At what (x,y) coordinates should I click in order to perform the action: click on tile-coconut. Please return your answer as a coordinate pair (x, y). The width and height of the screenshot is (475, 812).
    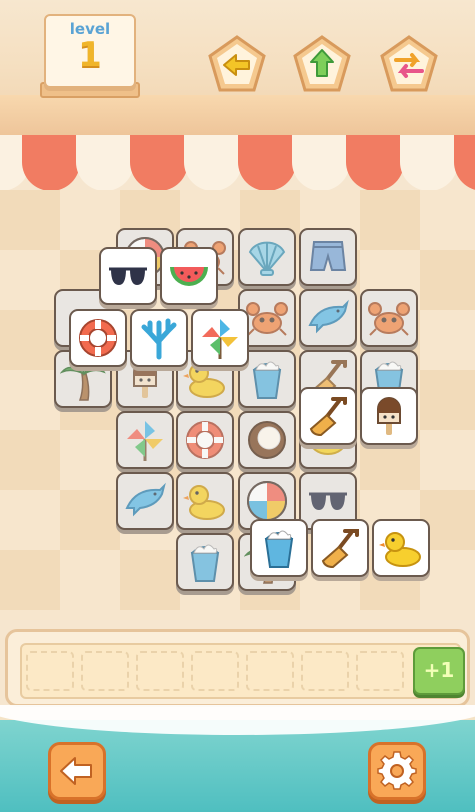
    Looking at the image, I should click on (267, 440).